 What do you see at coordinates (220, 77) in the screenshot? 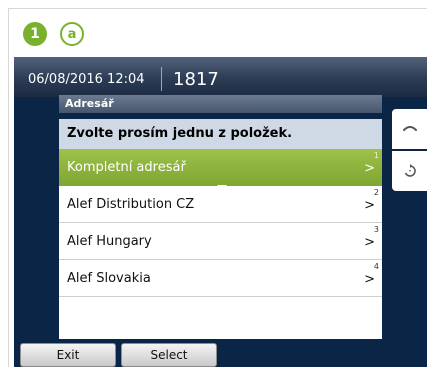
I see `status-bar: 06/08/2016 12:04 1817` at bounding box center [220, 77].